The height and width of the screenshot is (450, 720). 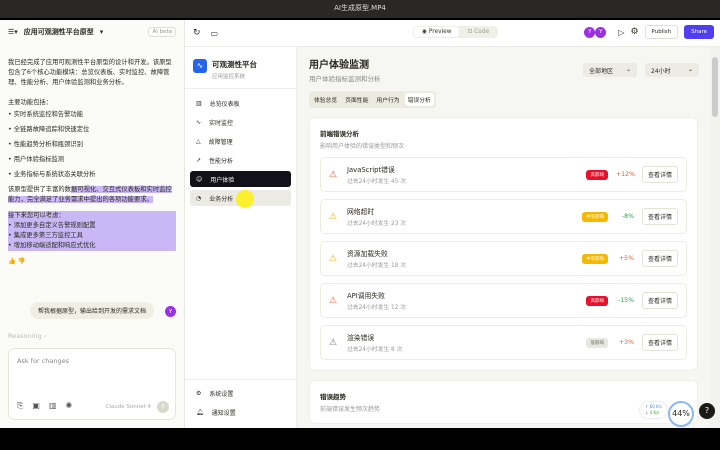 What do you see at coordinates (200, 66) in the screenshot?
I see `logo-icon: ∿` at bounding box center [200, 66].